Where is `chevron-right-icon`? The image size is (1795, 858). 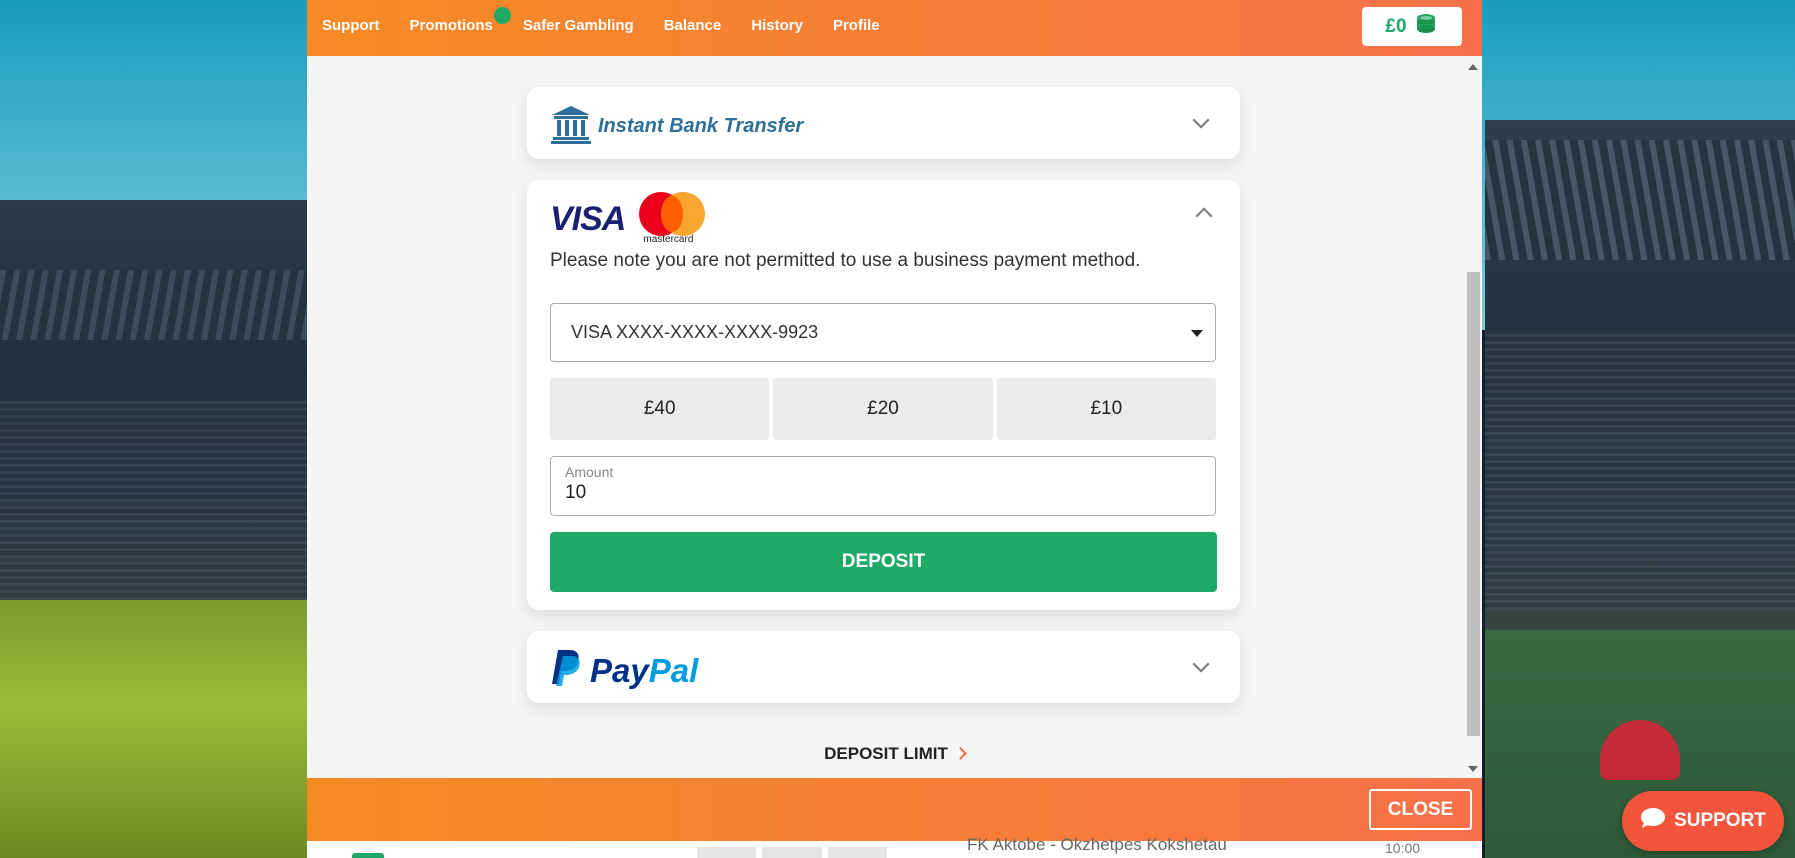
chevron-right-icon is located at coordinates (960, 753).